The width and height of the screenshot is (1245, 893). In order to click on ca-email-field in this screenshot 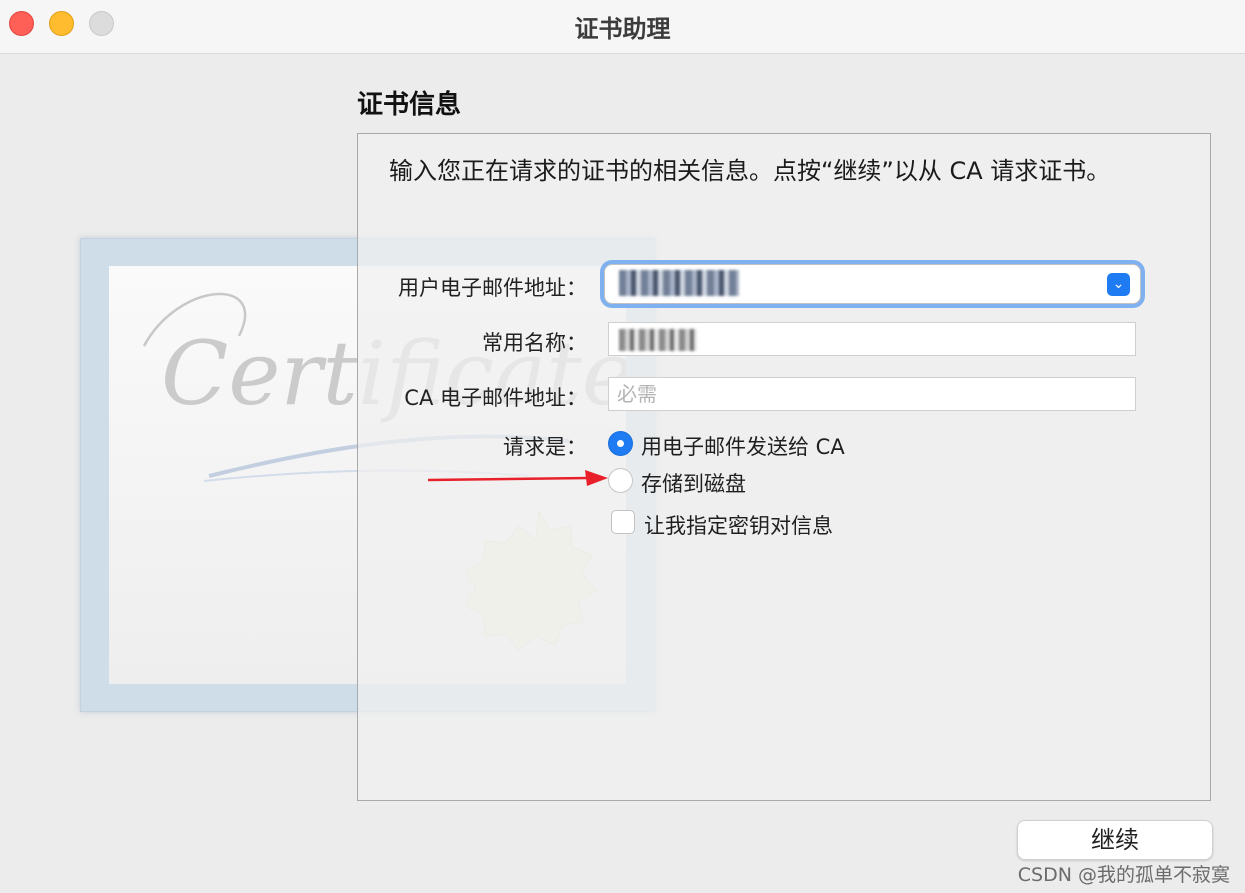, I will do `click(872, 394)`.